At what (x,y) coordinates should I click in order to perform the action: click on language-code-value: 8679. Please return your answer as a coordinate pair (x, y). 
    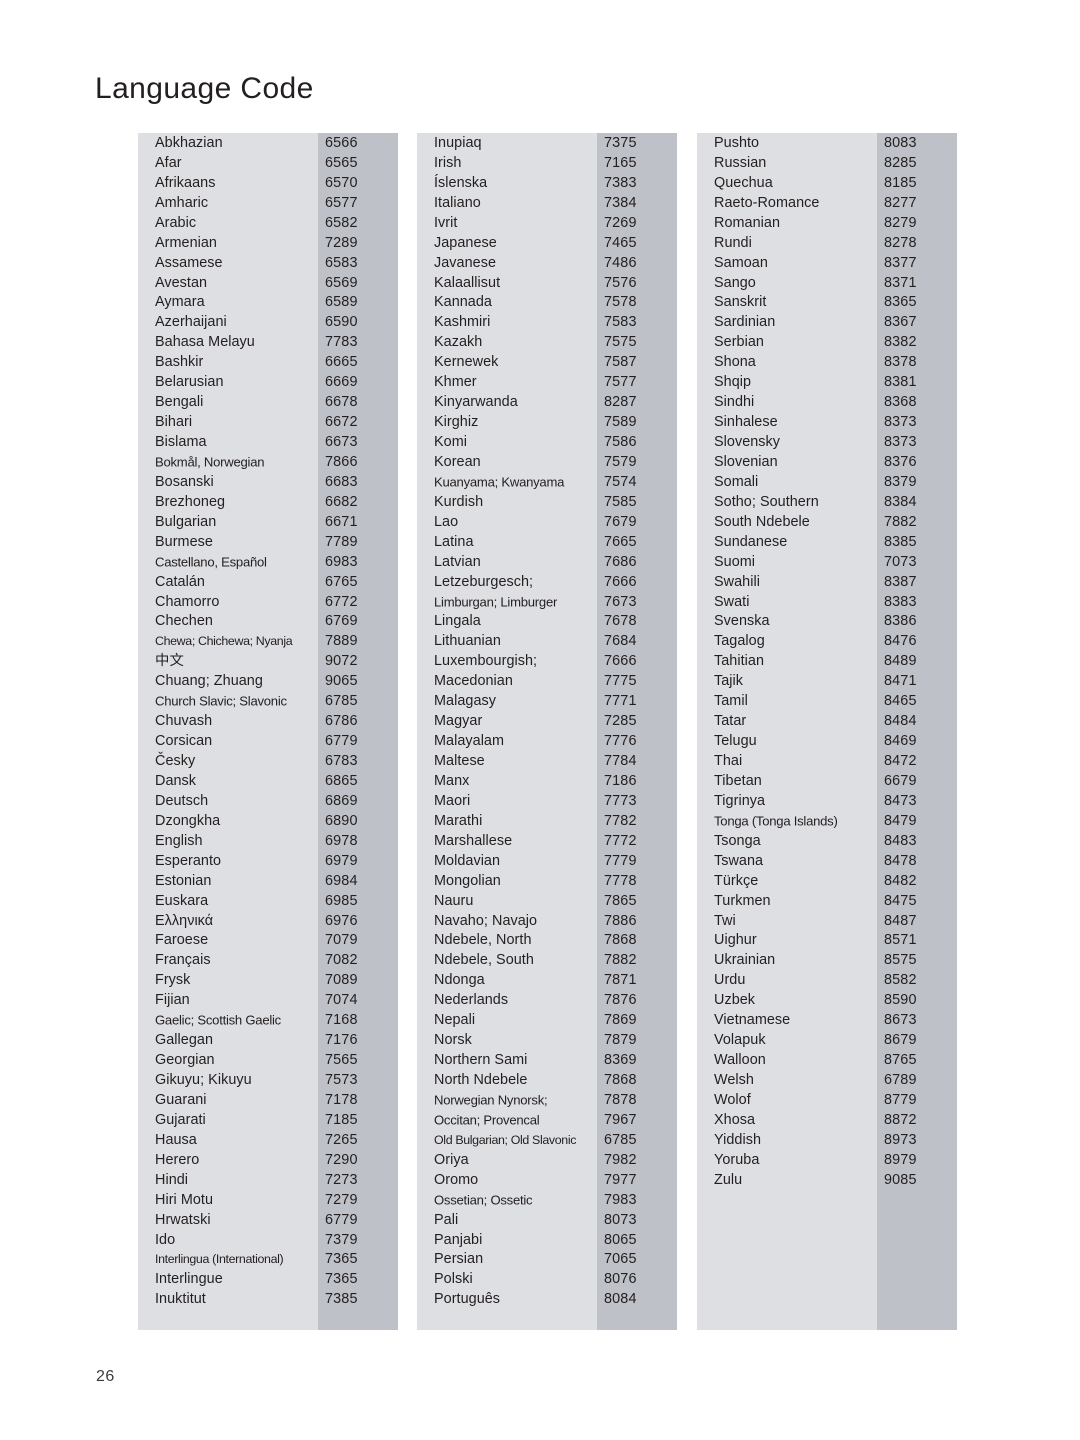
    Looking at the image, I should click on (900, 1039).